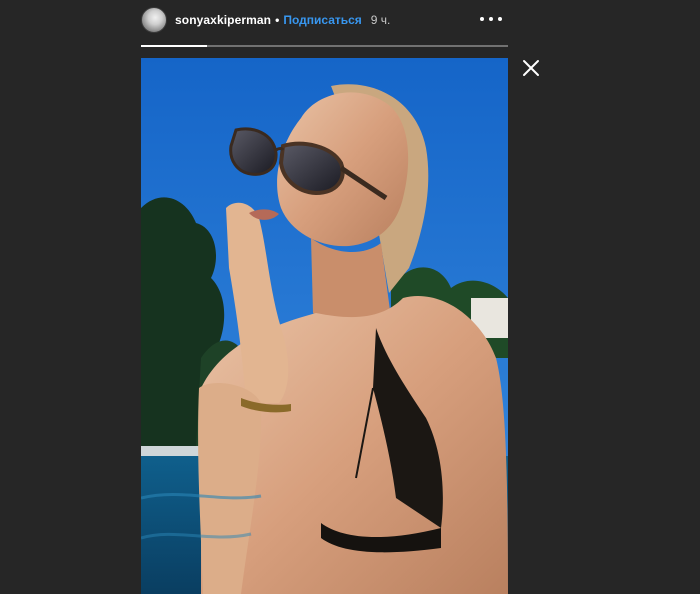 The height and width of the screenshot is (594, 700). I want to click on timestamp: 9 ч., so click(380, 20).